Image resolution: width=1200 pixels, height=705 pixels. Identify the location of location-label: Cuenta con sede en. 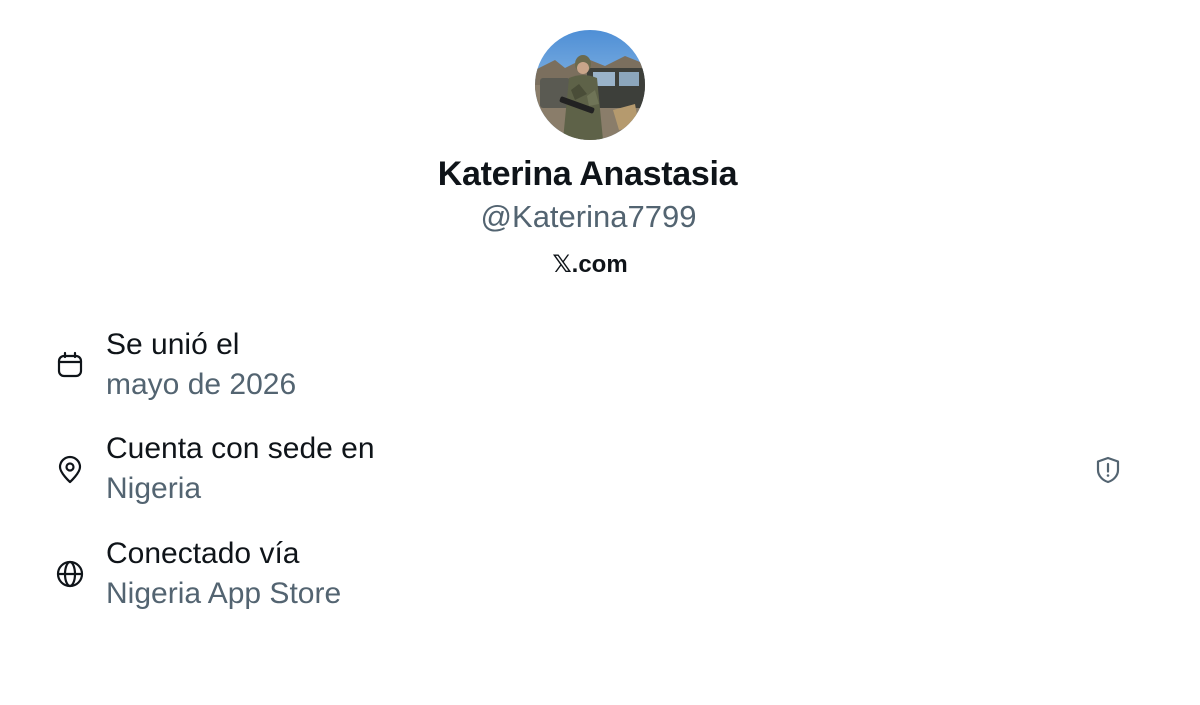
(240, 448).